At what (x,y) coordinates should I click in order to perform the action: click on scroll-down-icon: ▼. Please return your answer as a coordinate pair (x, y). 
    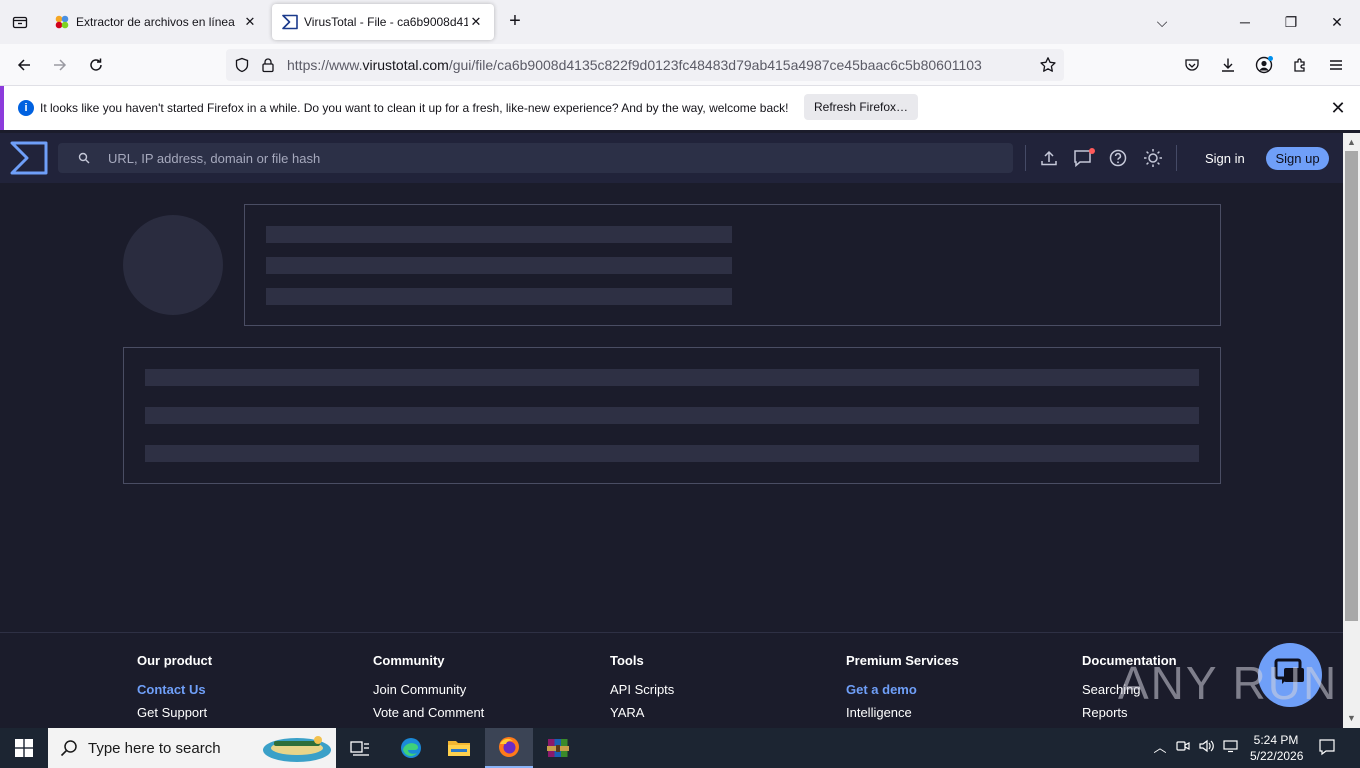
    Looking at the image, I should click on (1351, 718).